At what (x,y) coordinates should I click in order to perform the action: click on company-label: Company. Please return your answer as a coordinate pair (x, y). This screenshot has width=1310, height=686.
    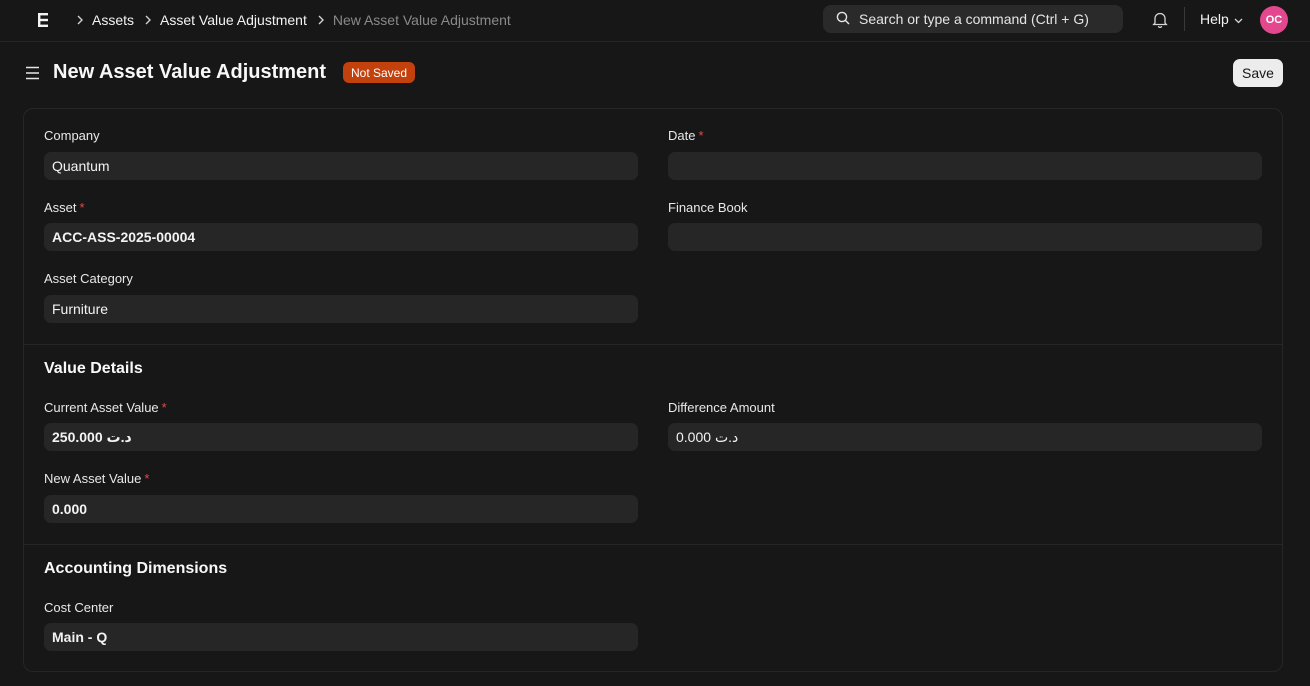
    Looking at the image, I should click on (72, 135).